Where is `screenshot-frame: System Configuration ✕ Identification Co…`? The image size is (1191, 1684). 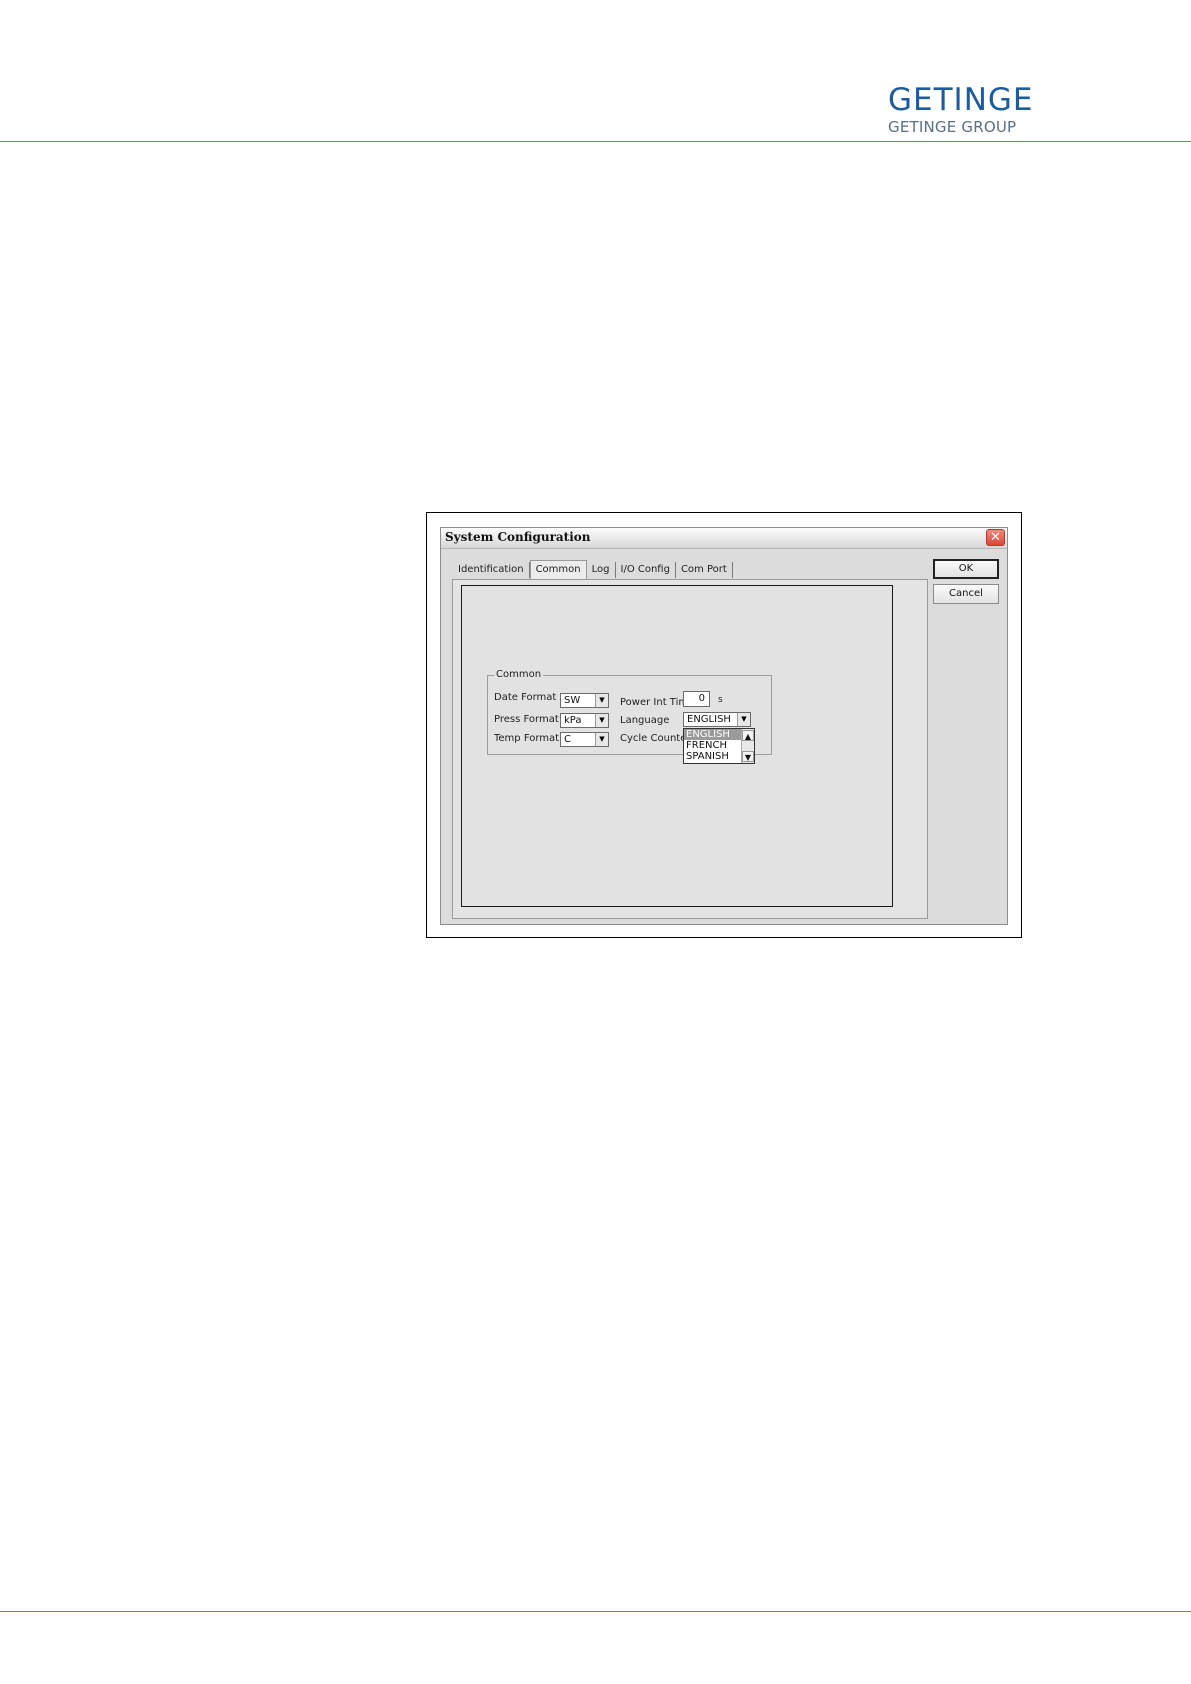
screenshot-frame: System Configuration ✕ Identification Co… is located at coordinates (724, 725).